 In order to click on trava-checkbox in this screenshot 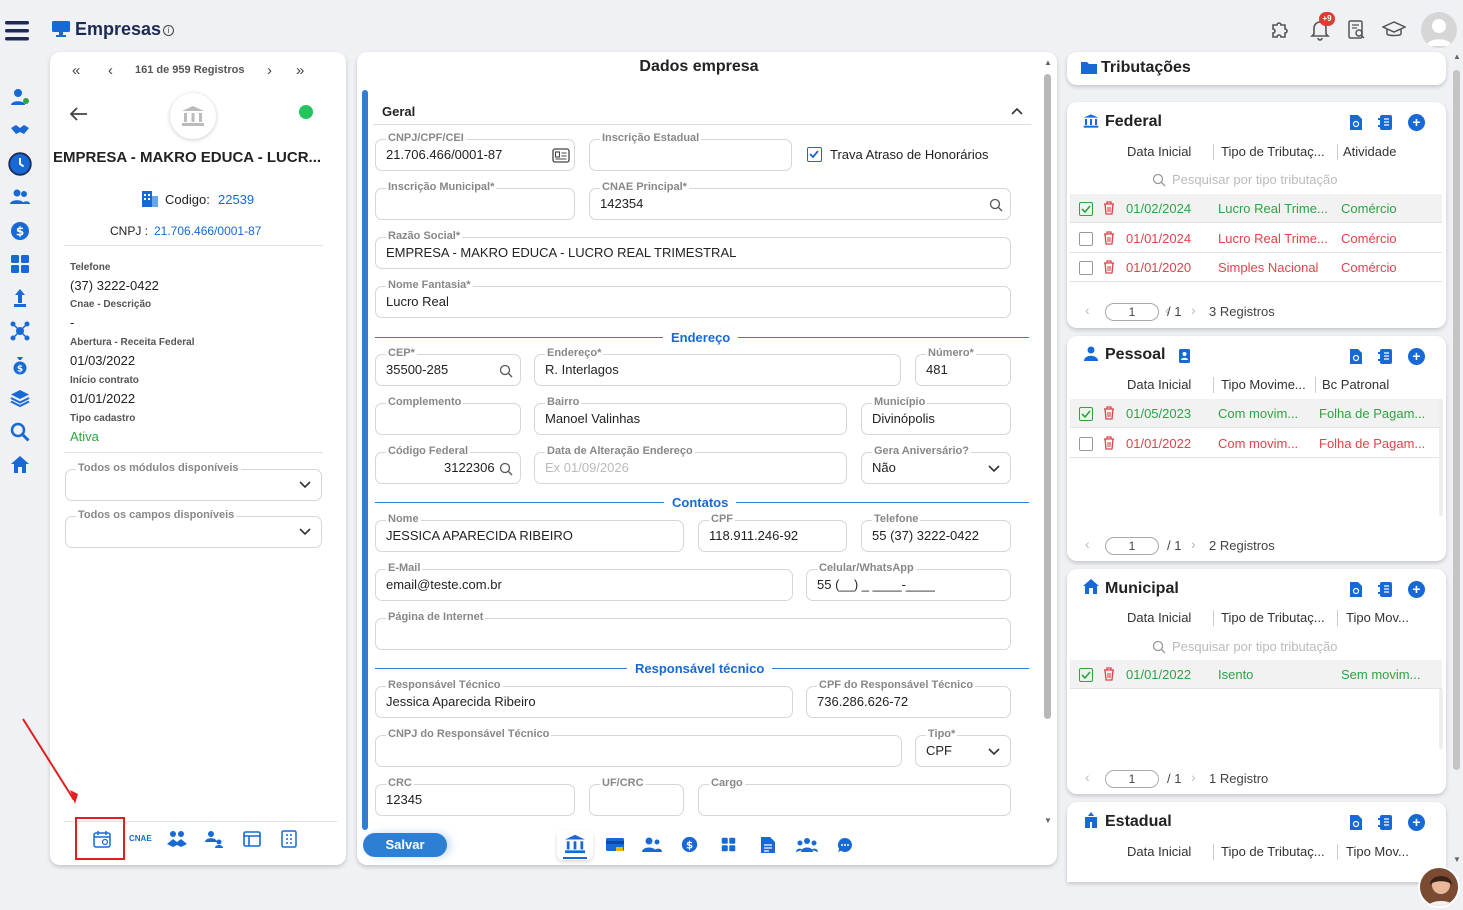, I will do `click(814, 154)`.